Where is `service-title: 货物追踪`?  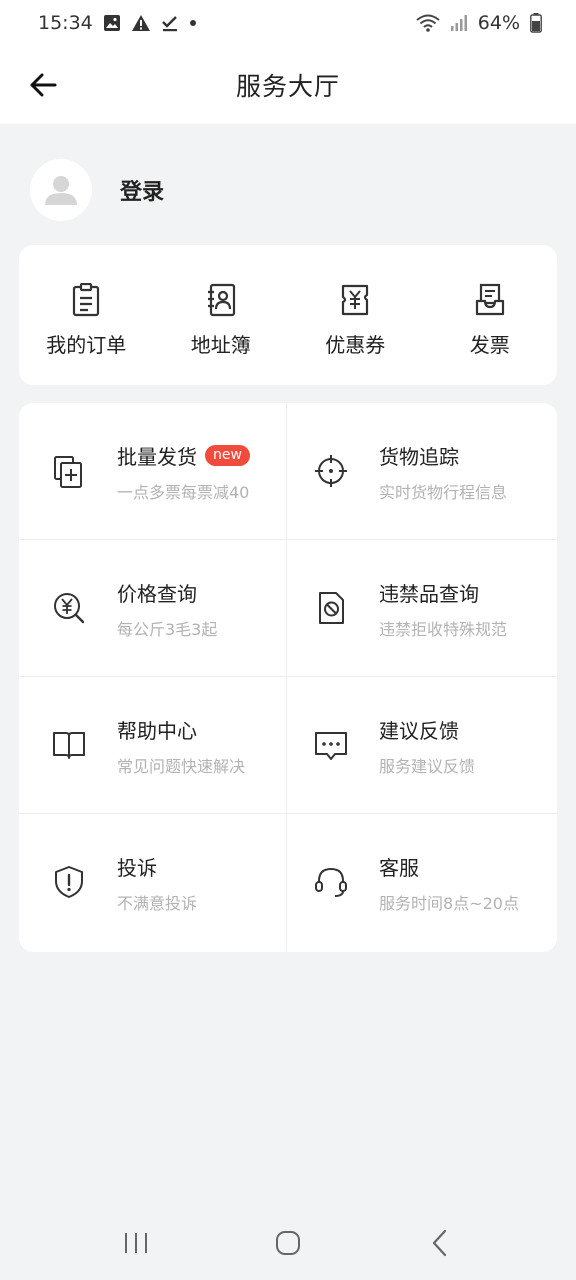
service-title: 货物追踪 is located at coordinates (419, 457).